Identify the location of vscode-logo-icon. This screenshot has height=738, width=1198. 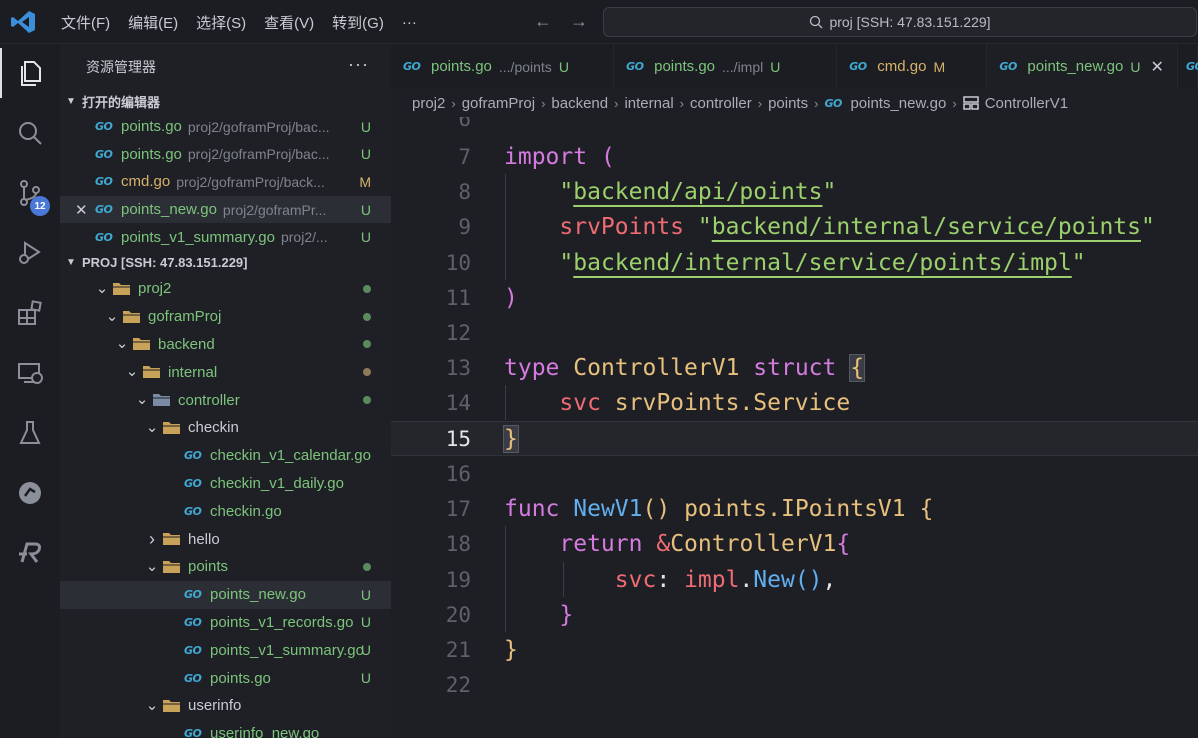
(23, 22).